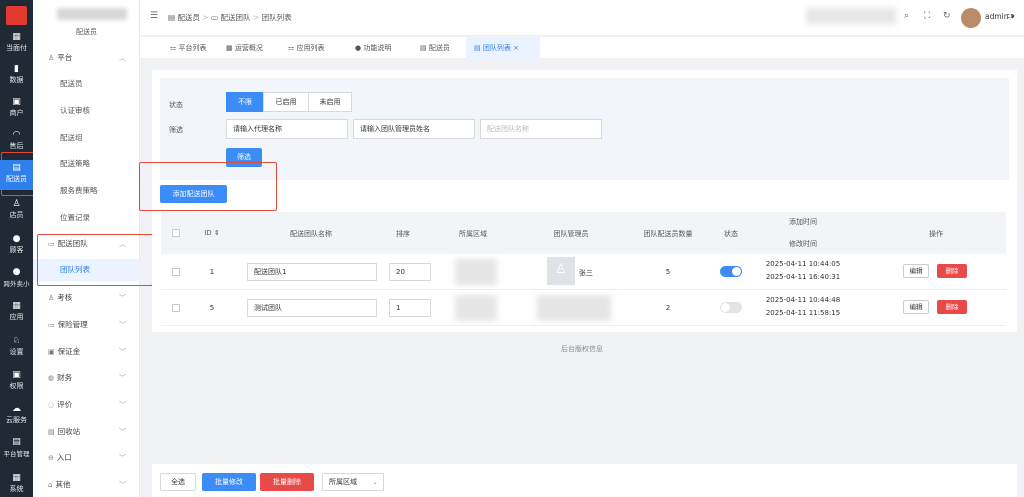  Describe the element at coordinates (16, 311) in the screenshot. I see `rail-item-apps: ▦ 应用` at that location.